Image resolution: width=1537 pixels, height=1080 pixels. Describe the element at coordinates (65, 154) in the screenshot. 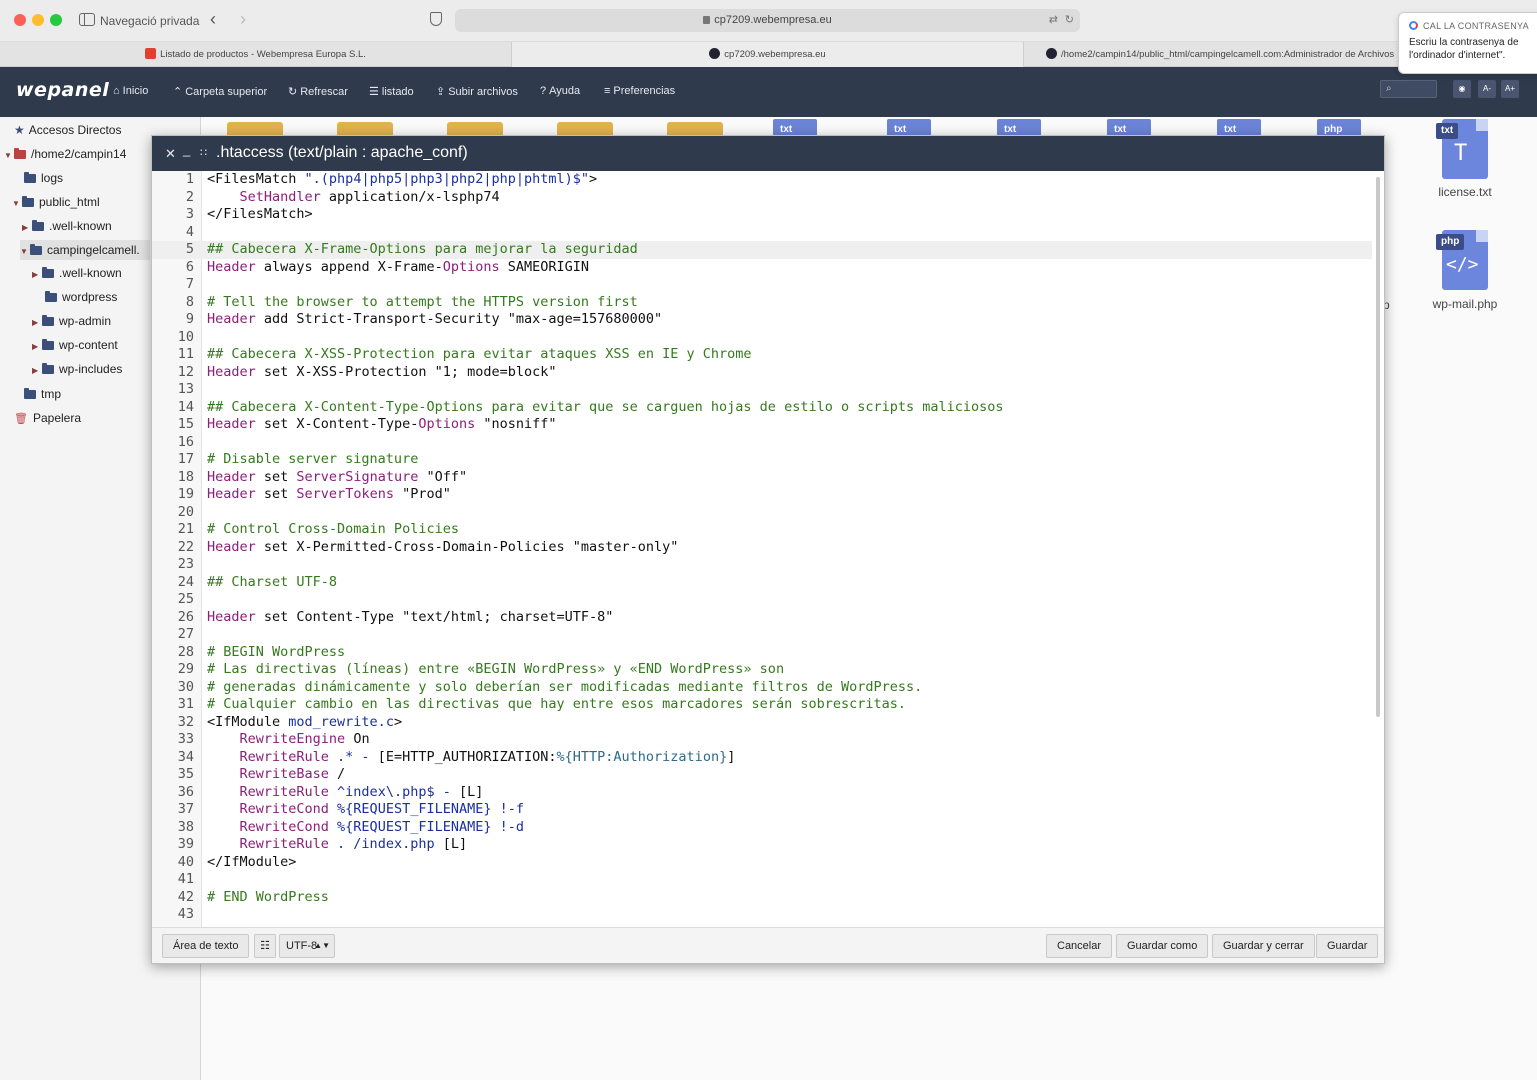

I see `tree-item-root: ▼ /home2/campin14` at that location.